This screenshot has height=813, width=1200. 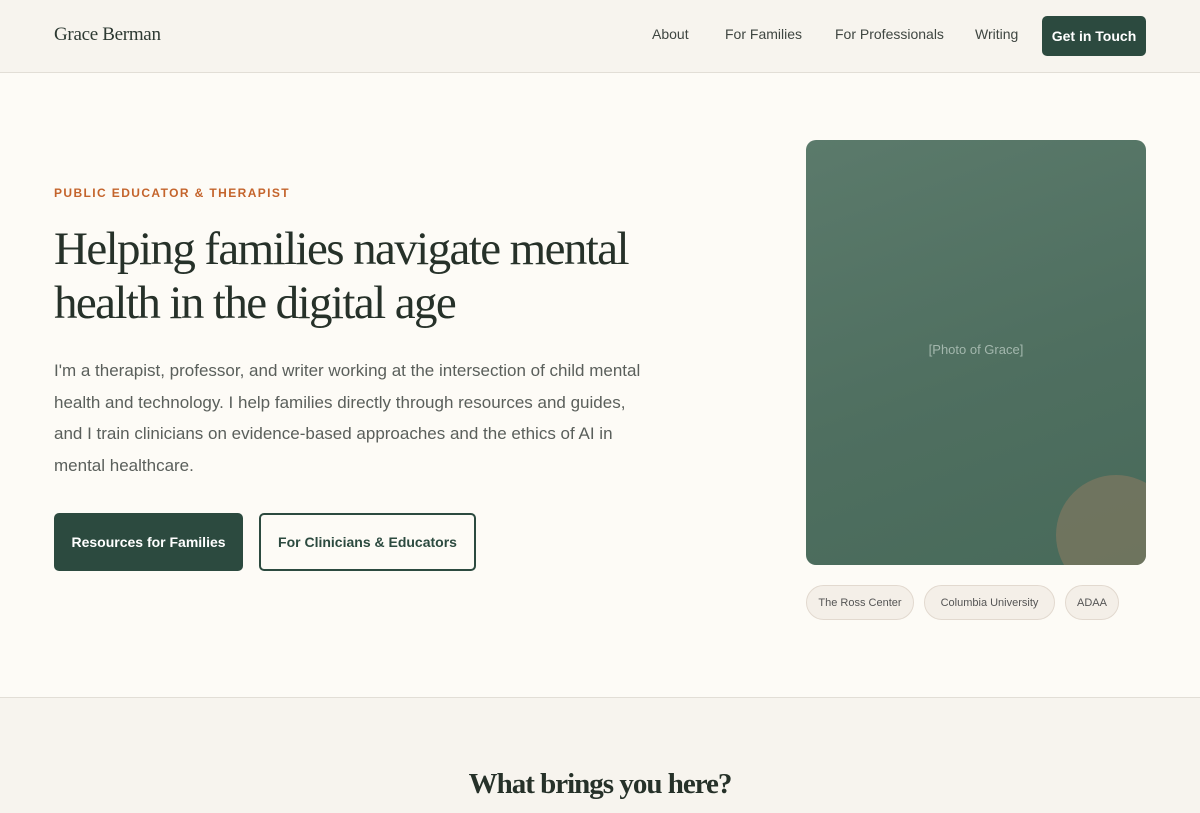 What do you see at coordinates (600, 784) in the screenshot?
I see `section-title: What brings you here?` at bounding box center [600, 784].